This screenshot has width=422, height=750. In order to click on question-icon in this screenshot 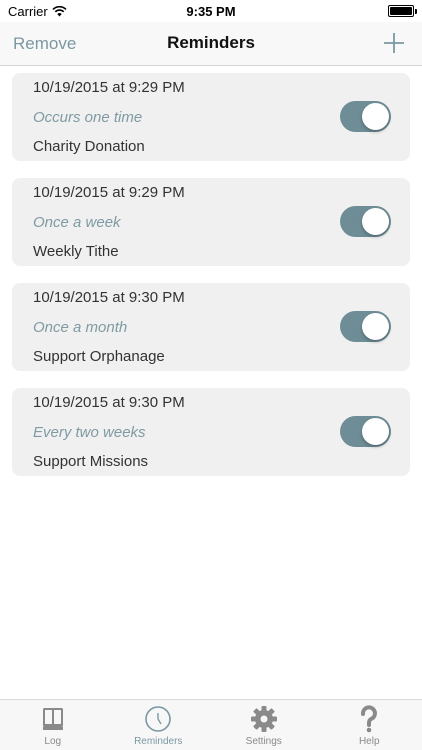, I will do `click(369, 719)`.